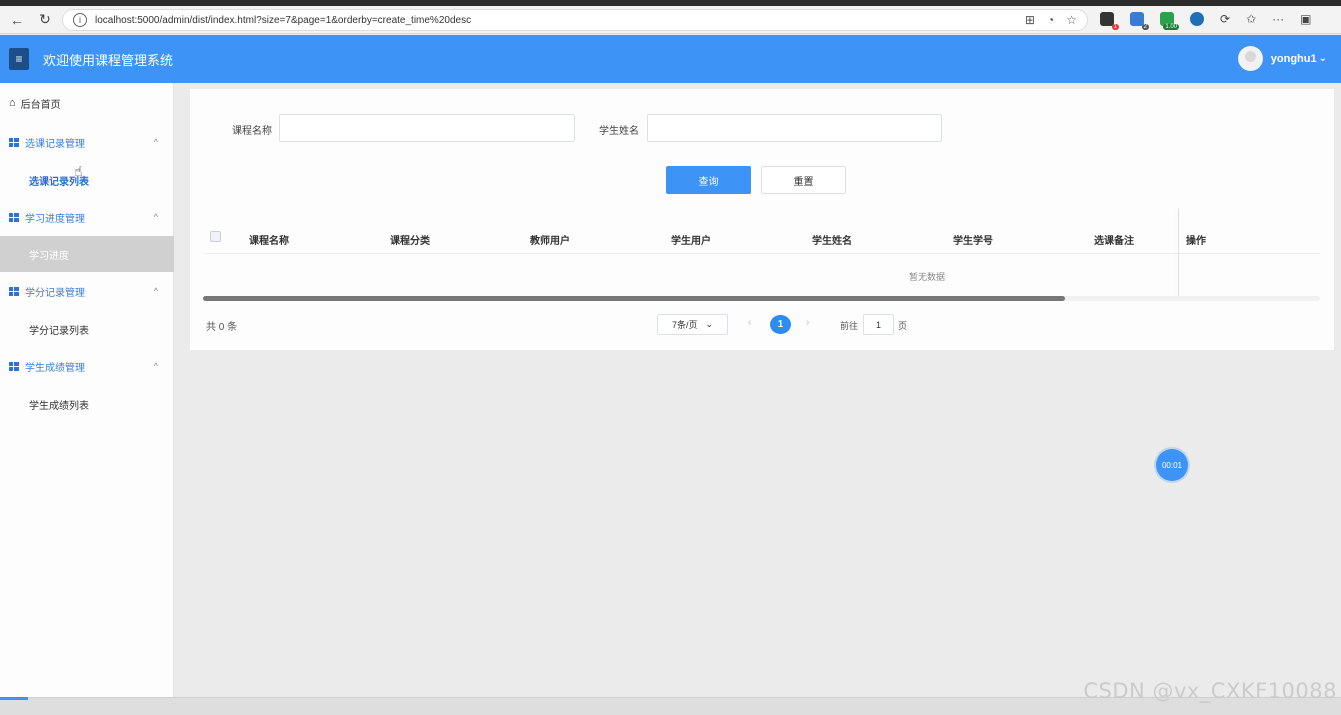 The width and height of the screenshot is (1341, 715). What do you see at coordinates (708, 180) in the screenshot?
I see `query-button: 查询` at bounding box center [708, 180].